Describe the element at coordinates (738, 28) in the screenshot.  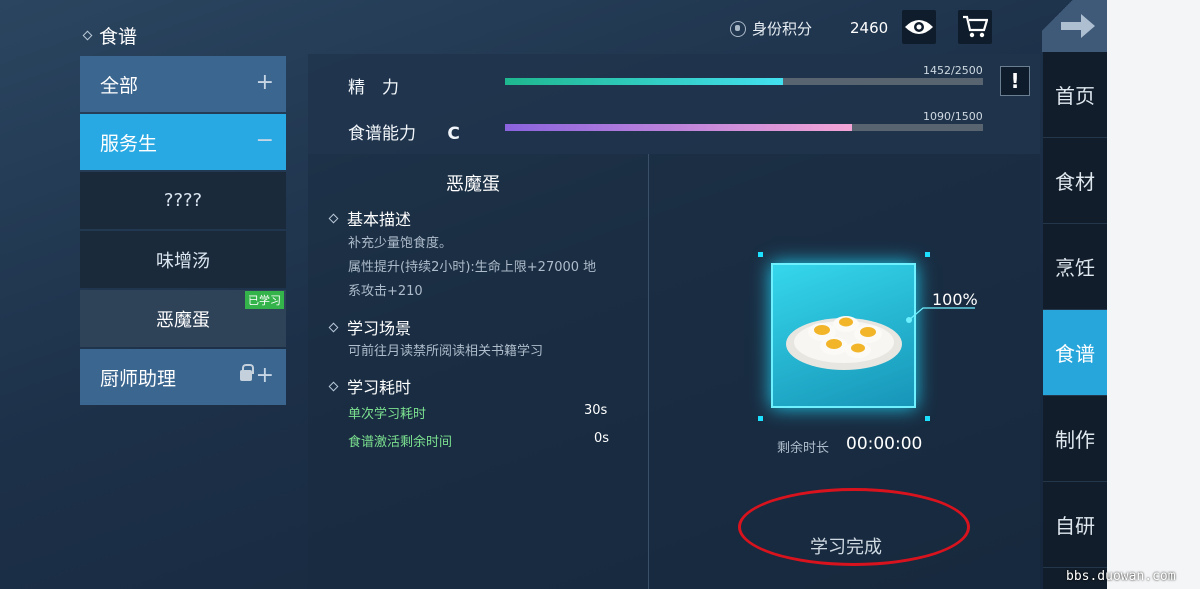
I see `user-icon` at that location.